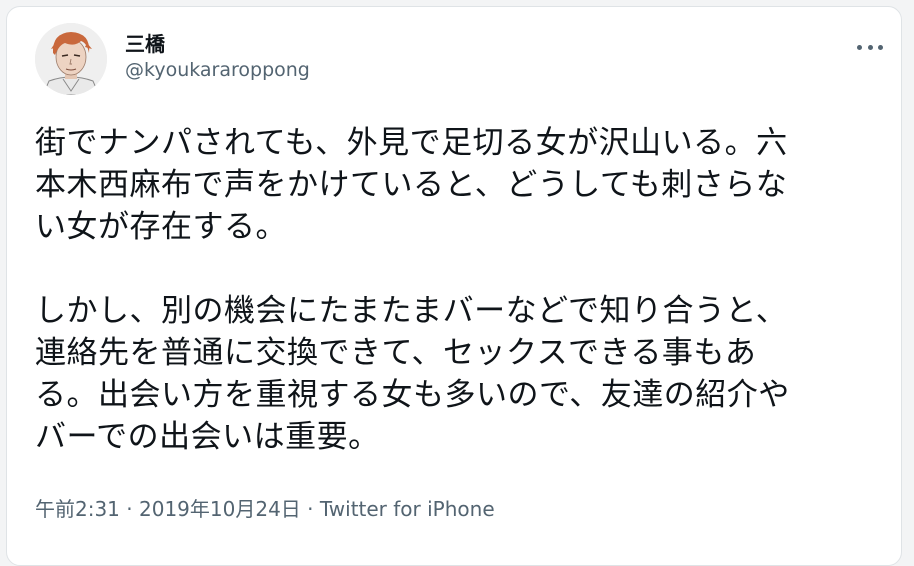 Image resolution: width=914 pixels, height=566 pixels. Describe the element at coordinates (77, 509) in the screenshot. I see `tweet-time: 午前2:31` at that location.